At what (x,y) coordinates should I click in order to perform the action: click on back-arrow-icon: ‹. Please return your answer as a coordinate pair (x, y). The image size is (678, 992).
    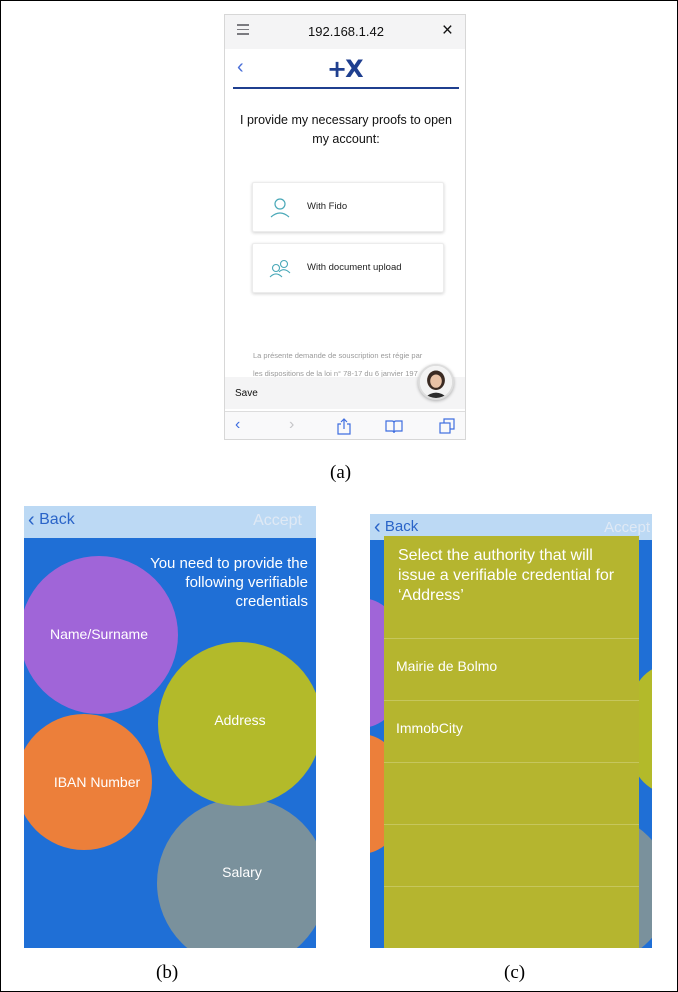
    Looking at the image, I should click on (237, 425).